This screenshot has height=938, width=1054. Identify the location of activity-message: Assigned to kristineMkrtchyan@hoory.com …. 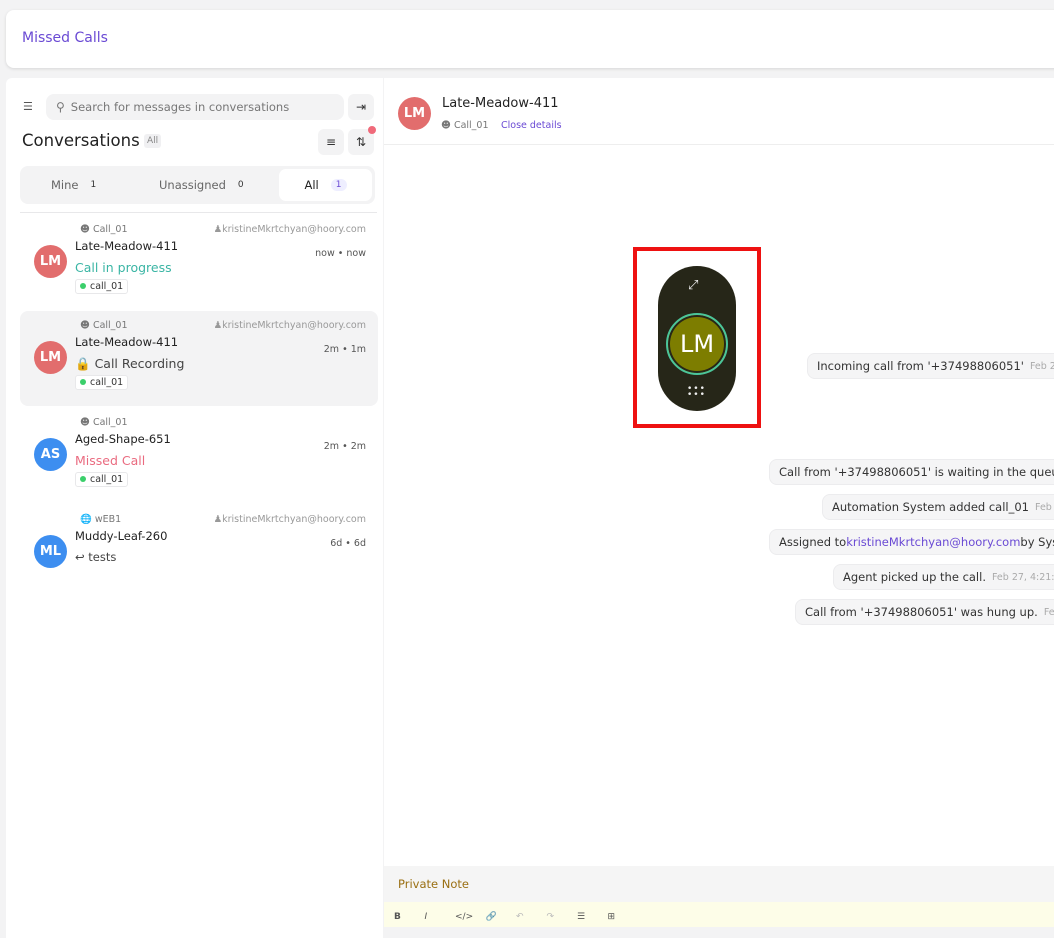
(911, 542).